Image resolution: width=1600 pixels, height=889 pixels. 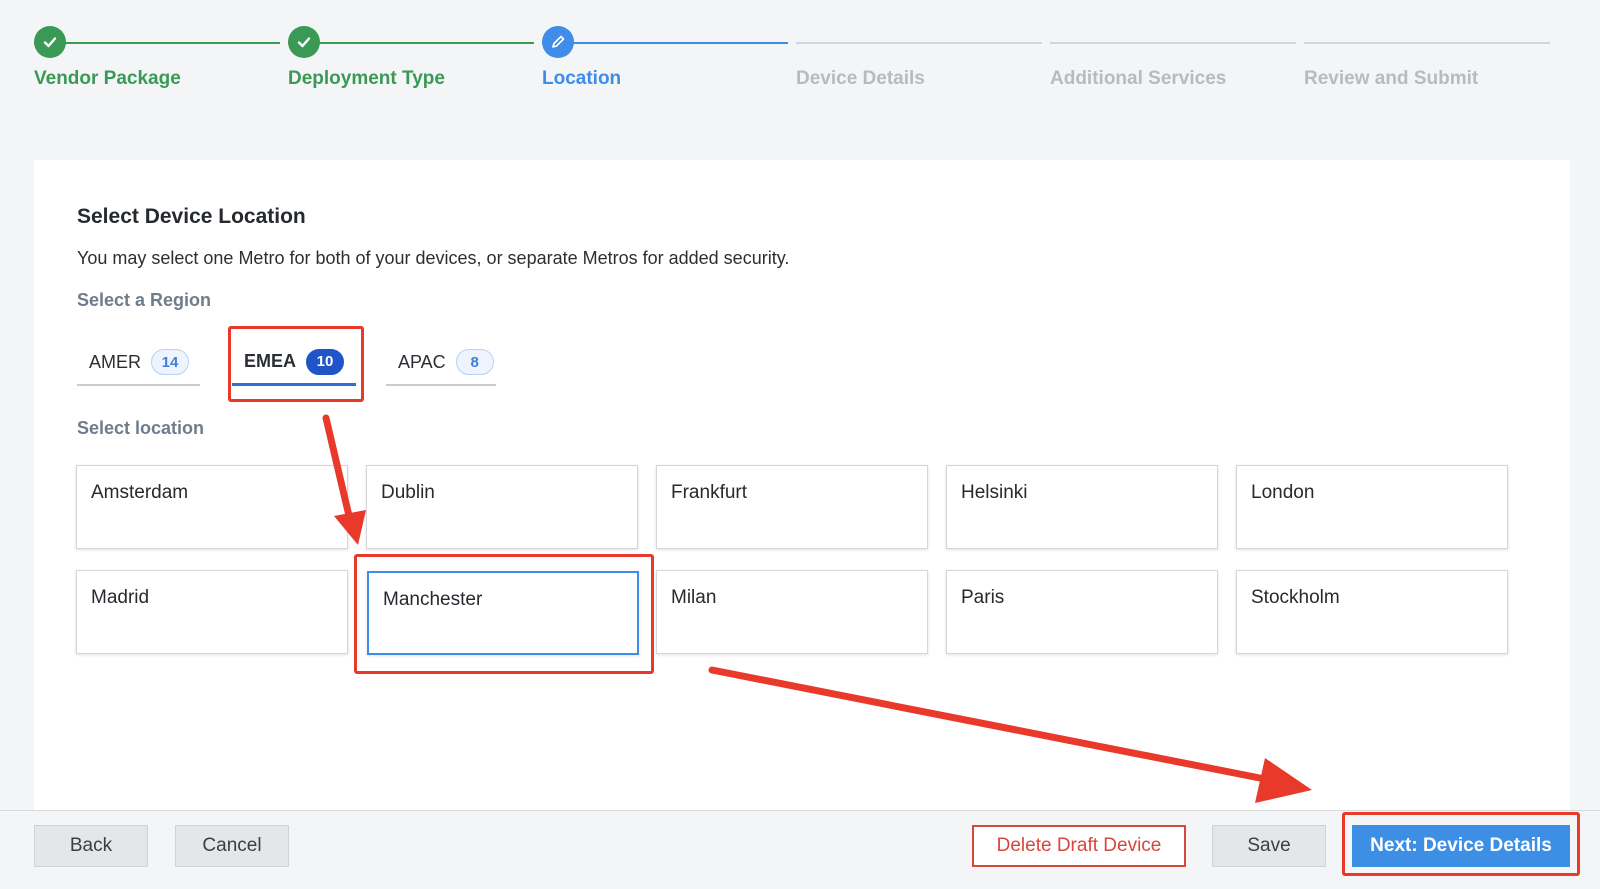 What do you see at coordinates (115, 361) in the screenshot?
I see `region-tab-label: AMER` at bounding box center [115, 361].